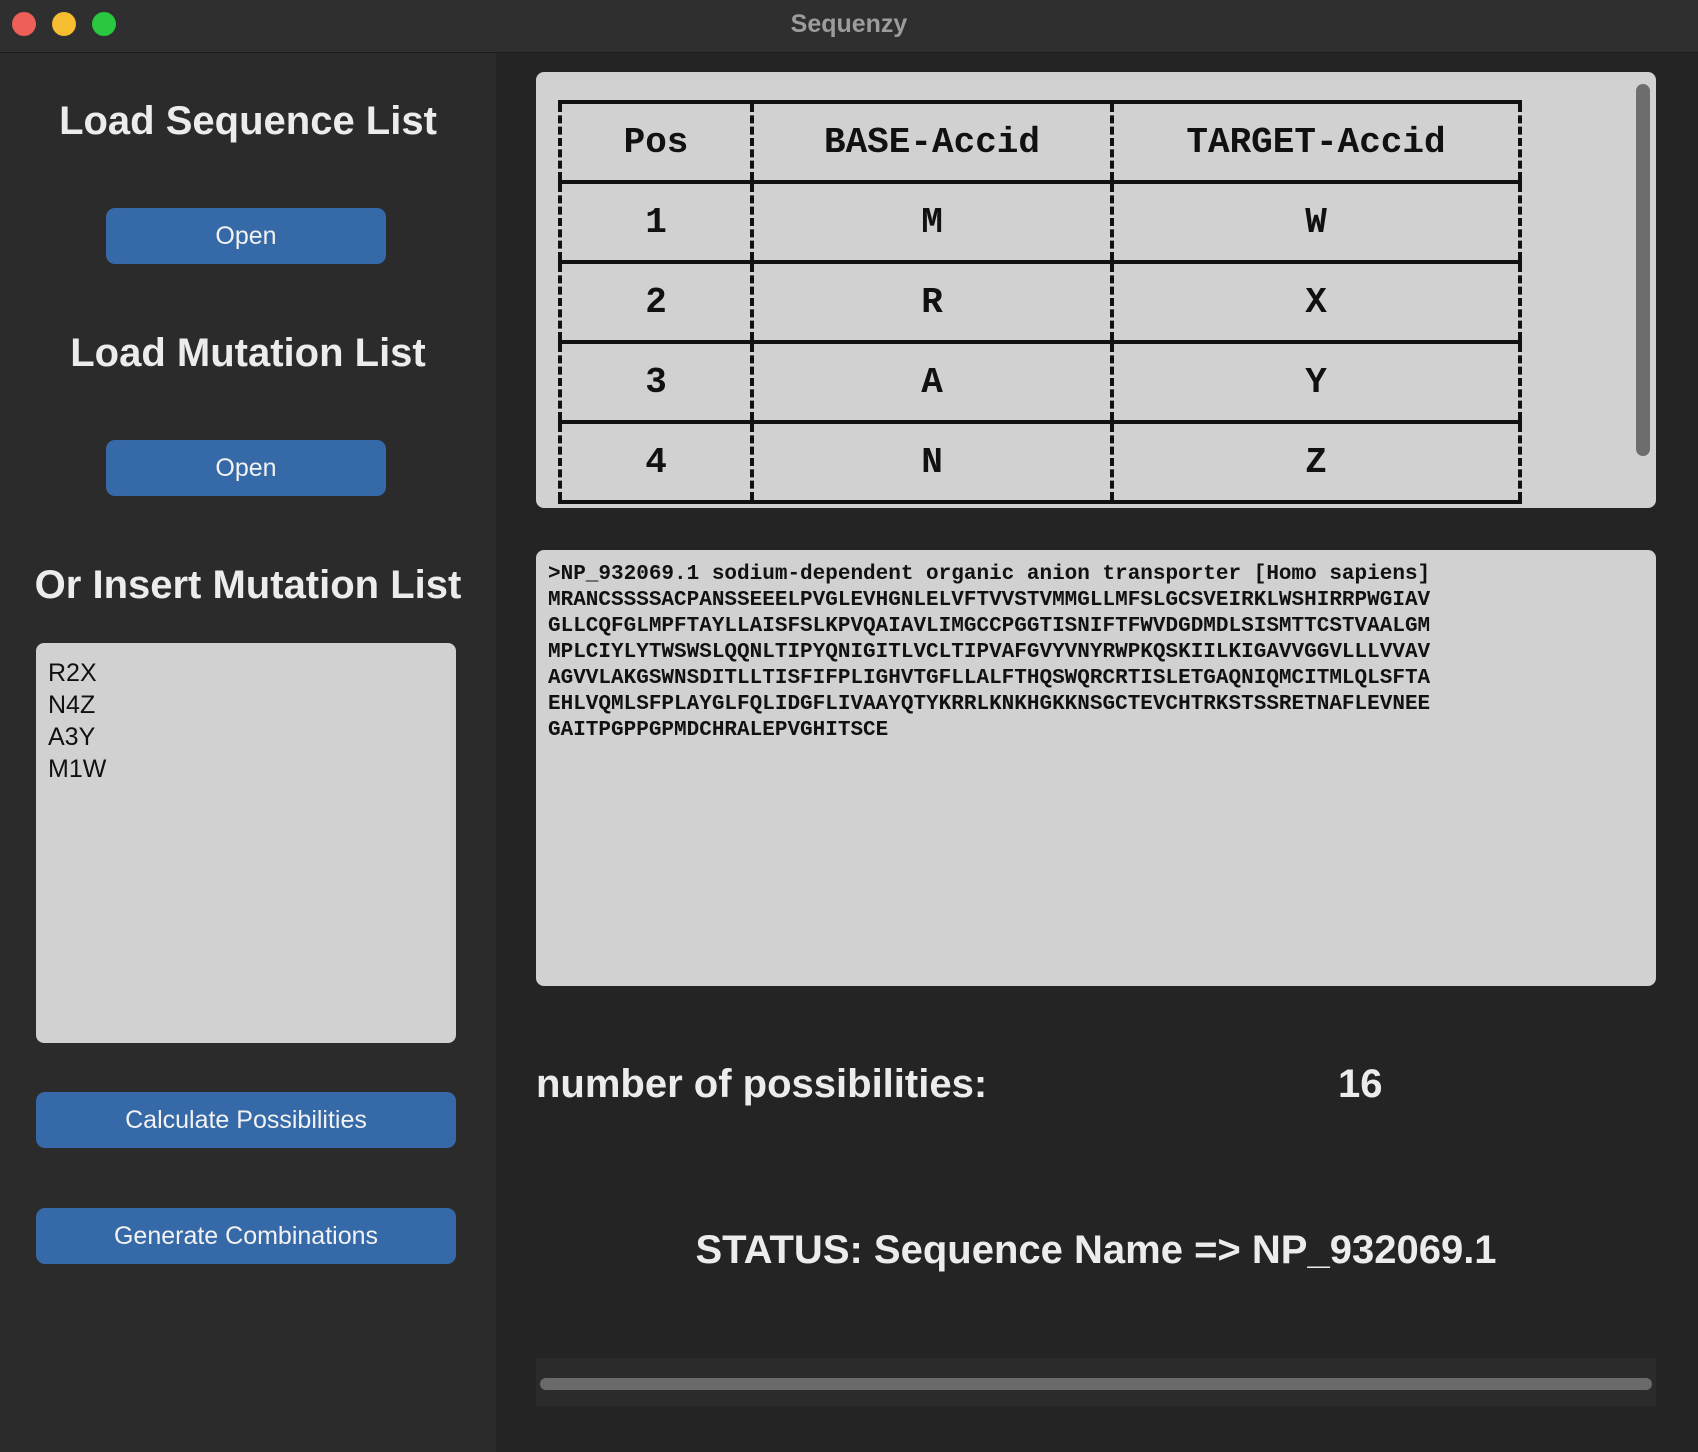  I want to click on cell-pos: 2, so click(656, 302).